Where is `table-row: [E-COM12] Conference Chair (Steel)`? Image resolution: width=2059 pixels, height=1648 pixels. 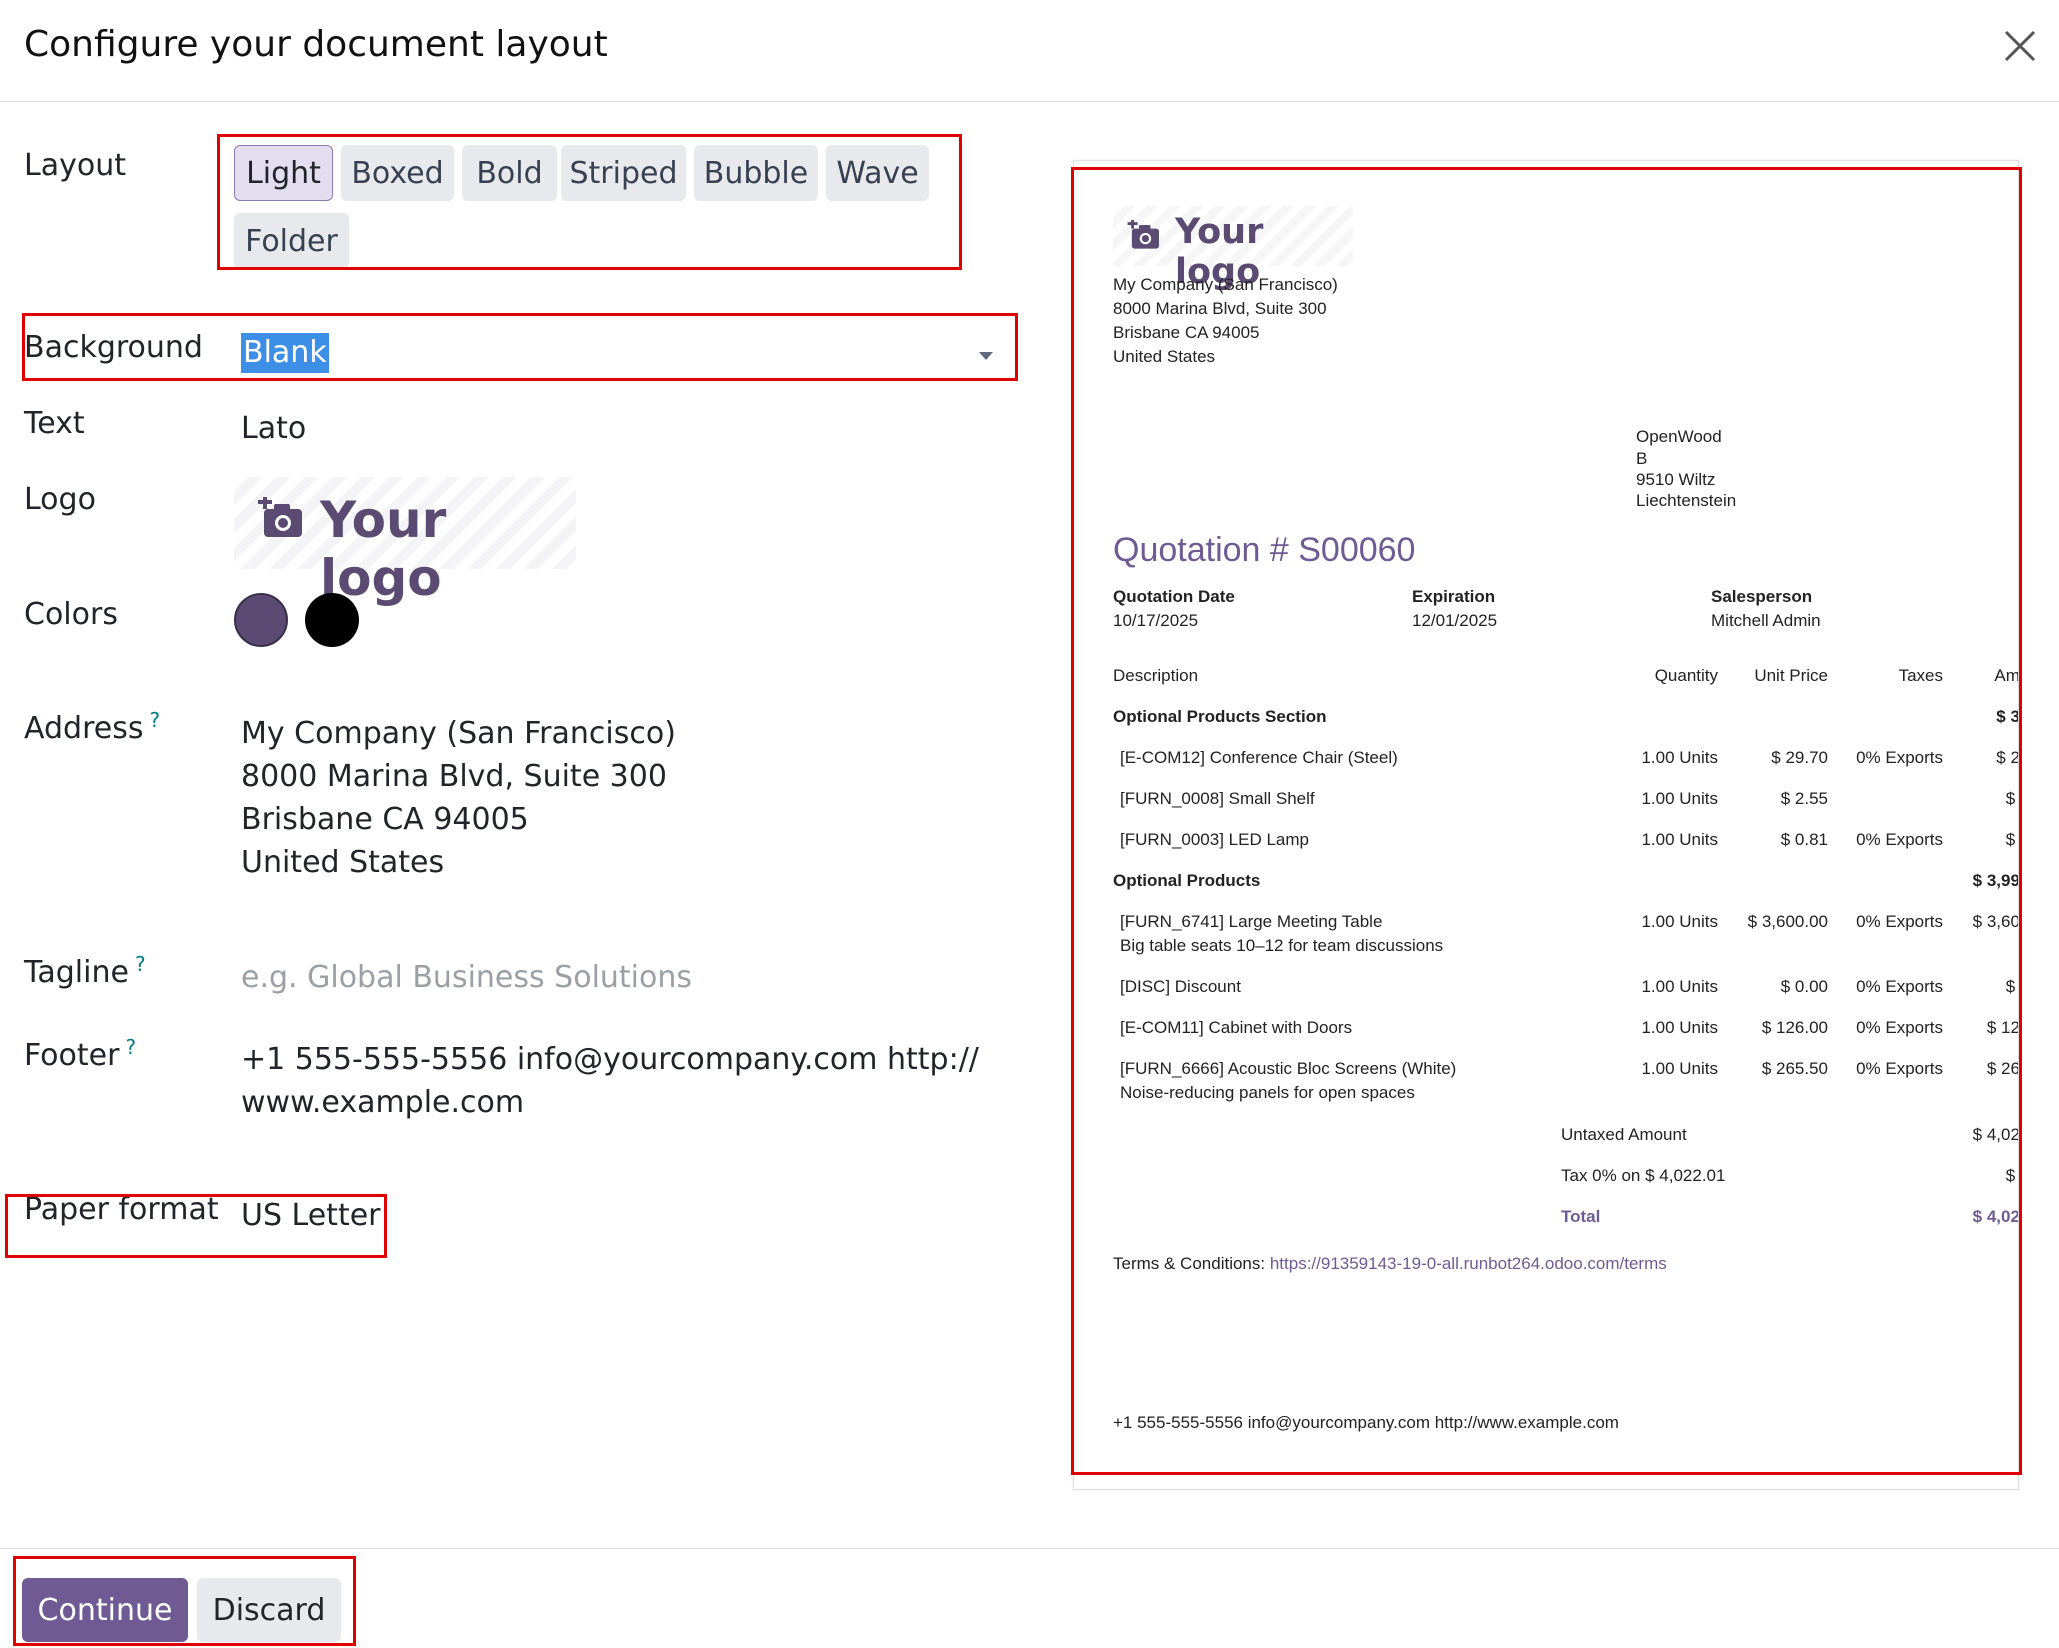 table-row: [E-COM12] Conference Chair (Steel) is located at coordinates (1259, 757).